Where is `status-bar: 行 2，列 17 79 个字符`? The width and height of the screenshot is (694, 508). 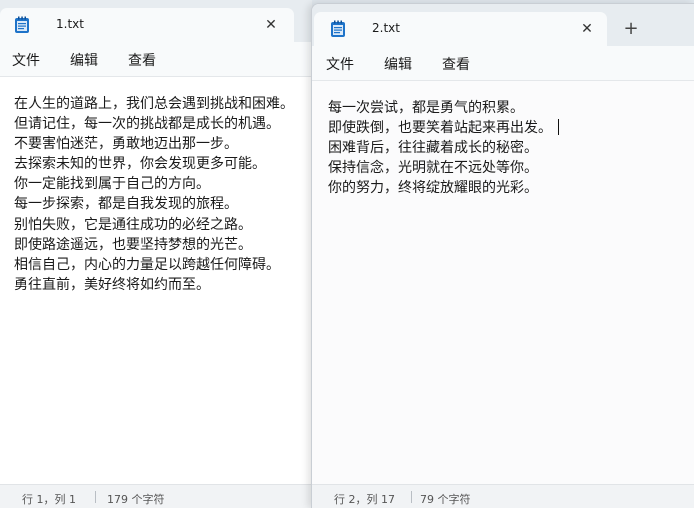
status-bar: 行 2，列 17 79 个字符 is located at coordinates (503, 496).